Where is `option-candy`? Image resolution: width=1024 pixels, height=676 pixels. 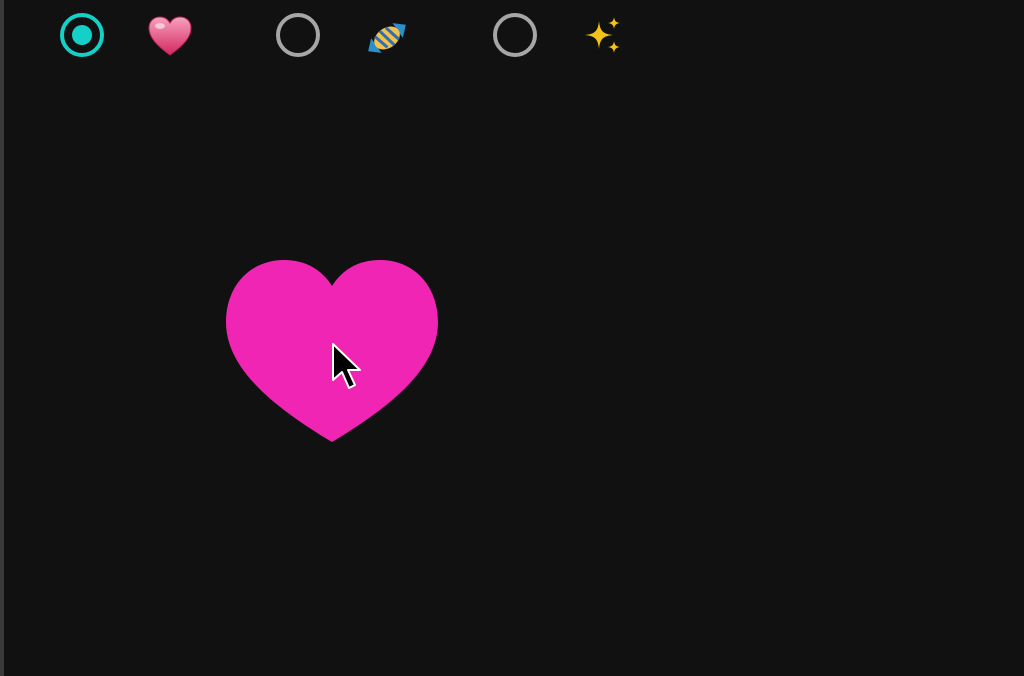
option-candy is located at coordinates (346, 40).